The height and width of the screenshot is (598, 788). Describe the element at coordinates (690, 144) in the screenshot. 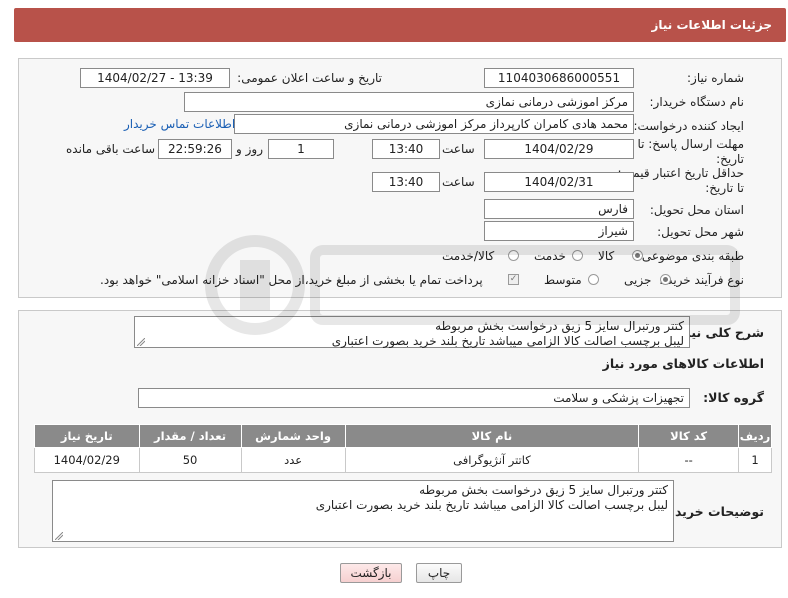

I see `reply-deadline-label-line1: مهلت ارسال پاسخ: تا` at that location.